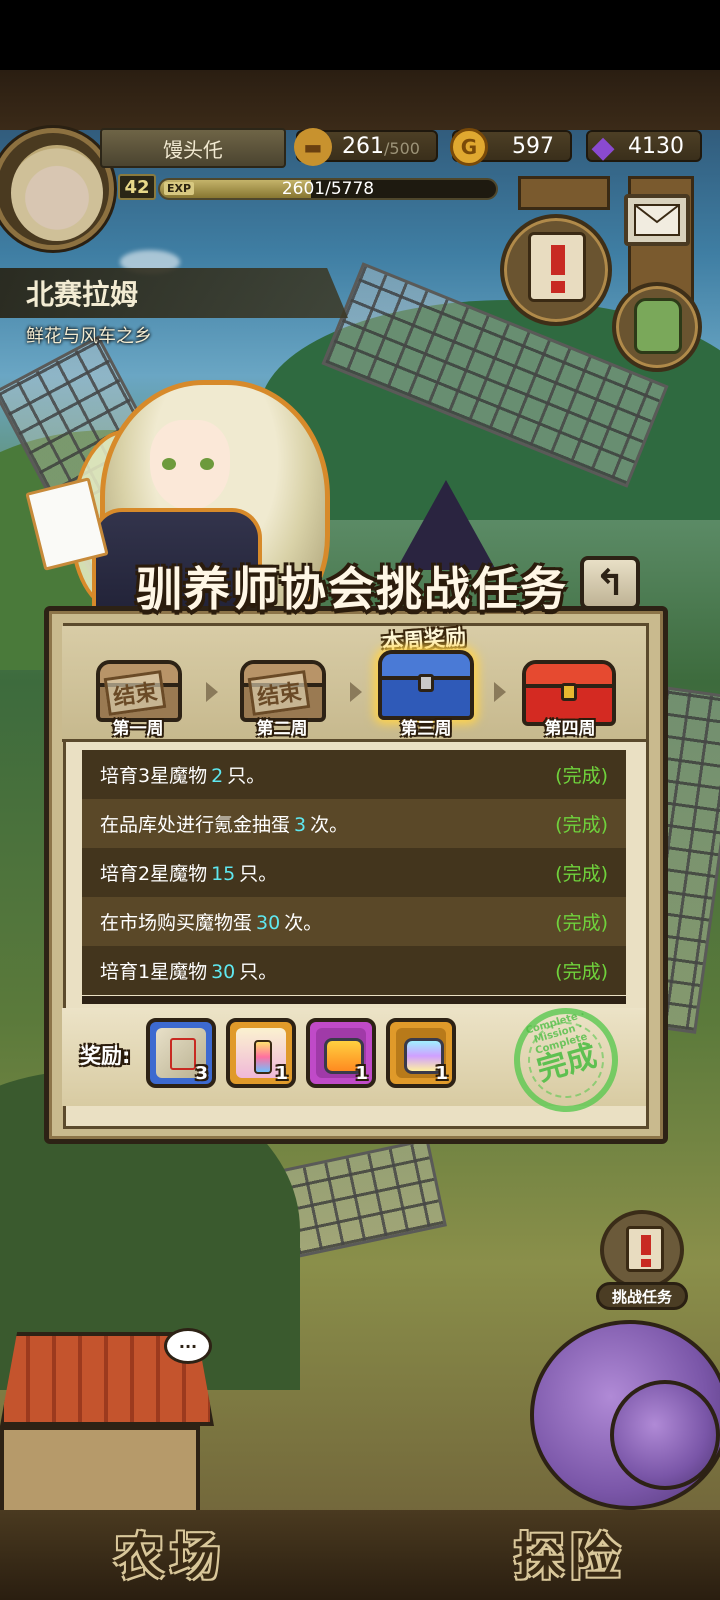  I want to click on task-row: 在市场购买魔物蛋 30 次。 (完成), so click(354, 921).